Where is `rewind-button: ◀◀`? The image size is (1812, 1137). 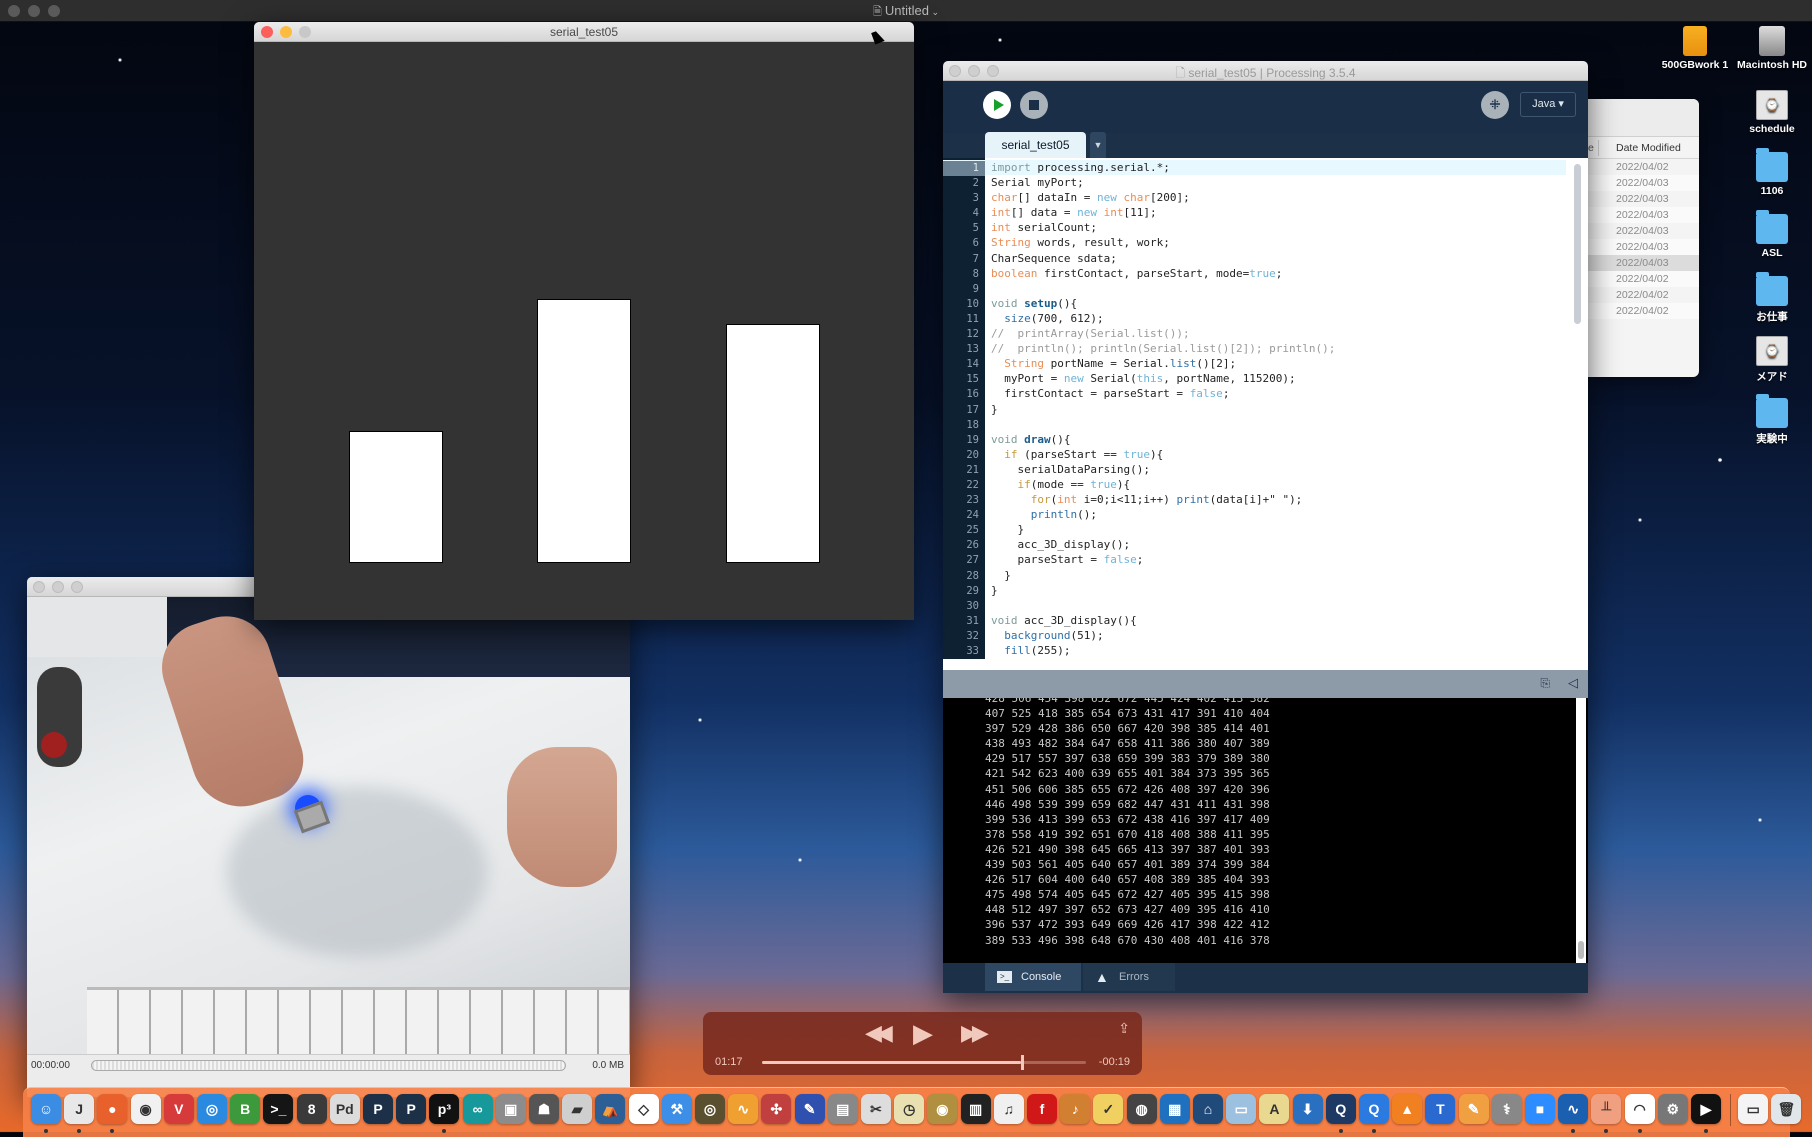 rewind-button: ◀◀ is located at coordinates (879, 1033).